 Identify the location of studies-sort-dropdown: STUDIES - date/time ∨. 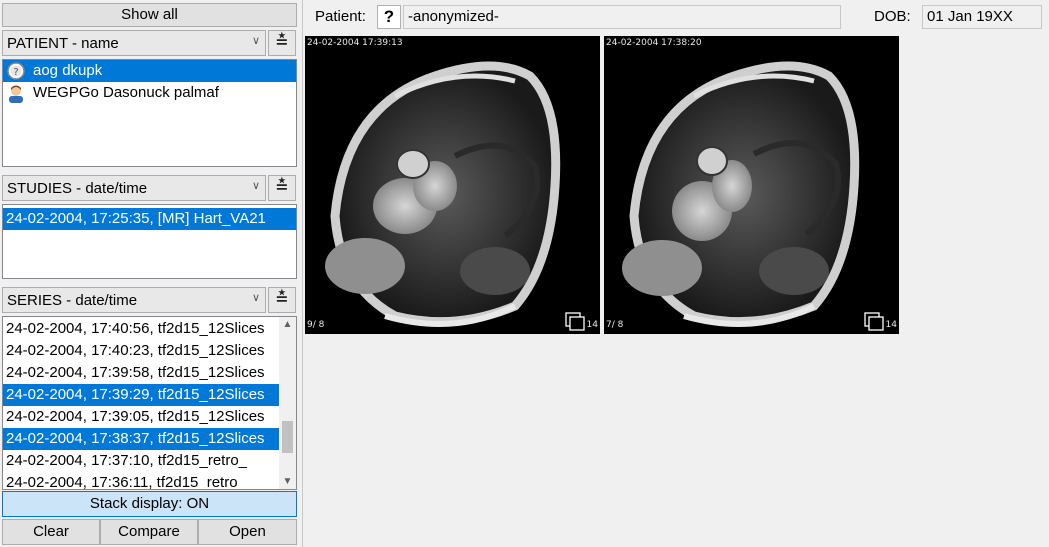
(134, 188).